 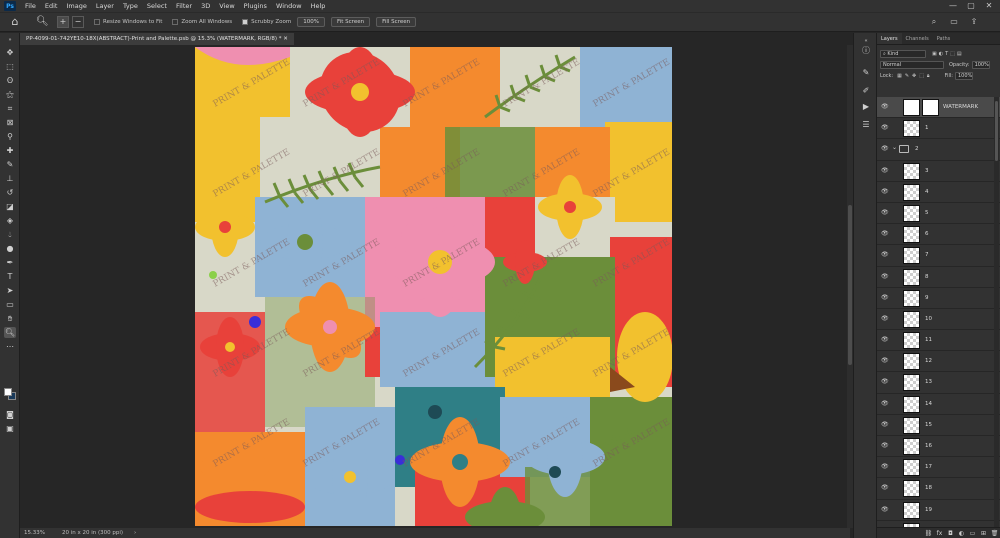 What do you see at coordinates (928, 382) in the screenshot?
I see `layer-name: 13` at bounding box center [928, 382].